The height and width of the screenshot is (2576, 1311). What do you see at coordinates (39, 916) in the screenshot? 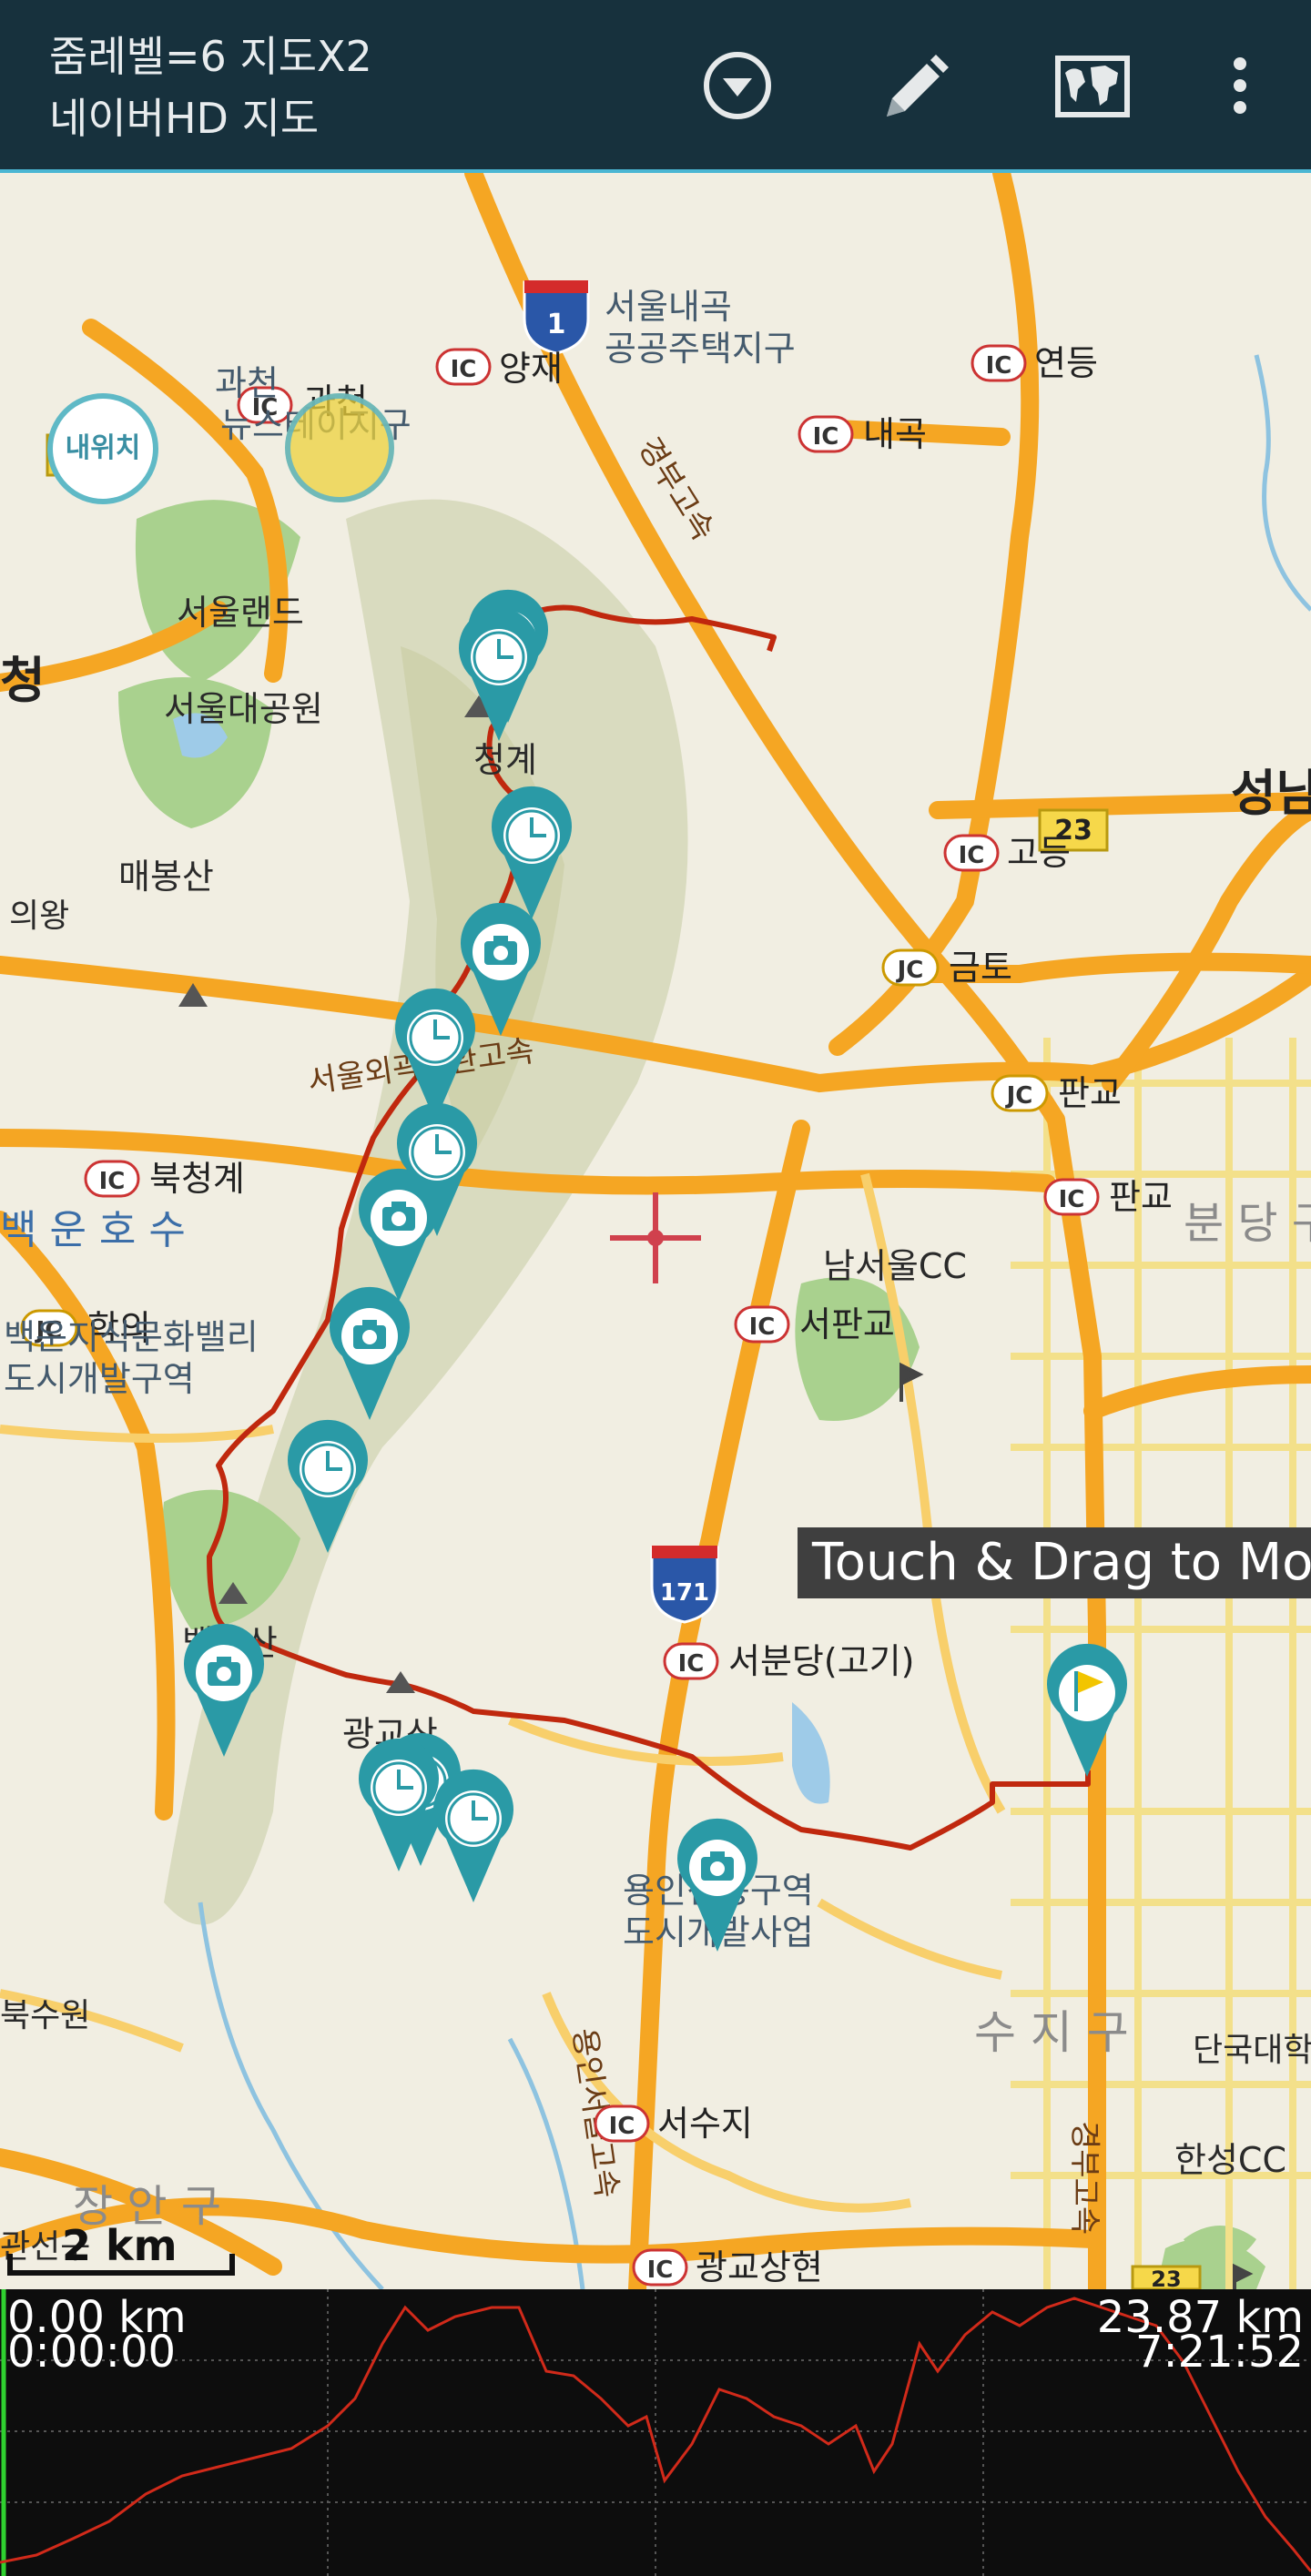
I see `place-label: 의왕` at bounding box center [39, 916].